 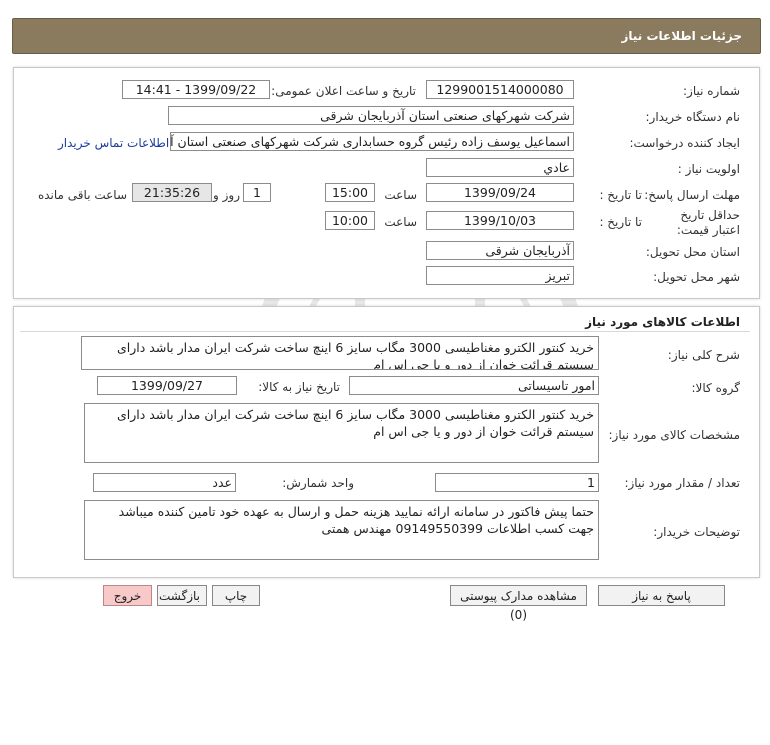 I want to click on province-label: استان محل تحویل:, so click(x=692, y=252).